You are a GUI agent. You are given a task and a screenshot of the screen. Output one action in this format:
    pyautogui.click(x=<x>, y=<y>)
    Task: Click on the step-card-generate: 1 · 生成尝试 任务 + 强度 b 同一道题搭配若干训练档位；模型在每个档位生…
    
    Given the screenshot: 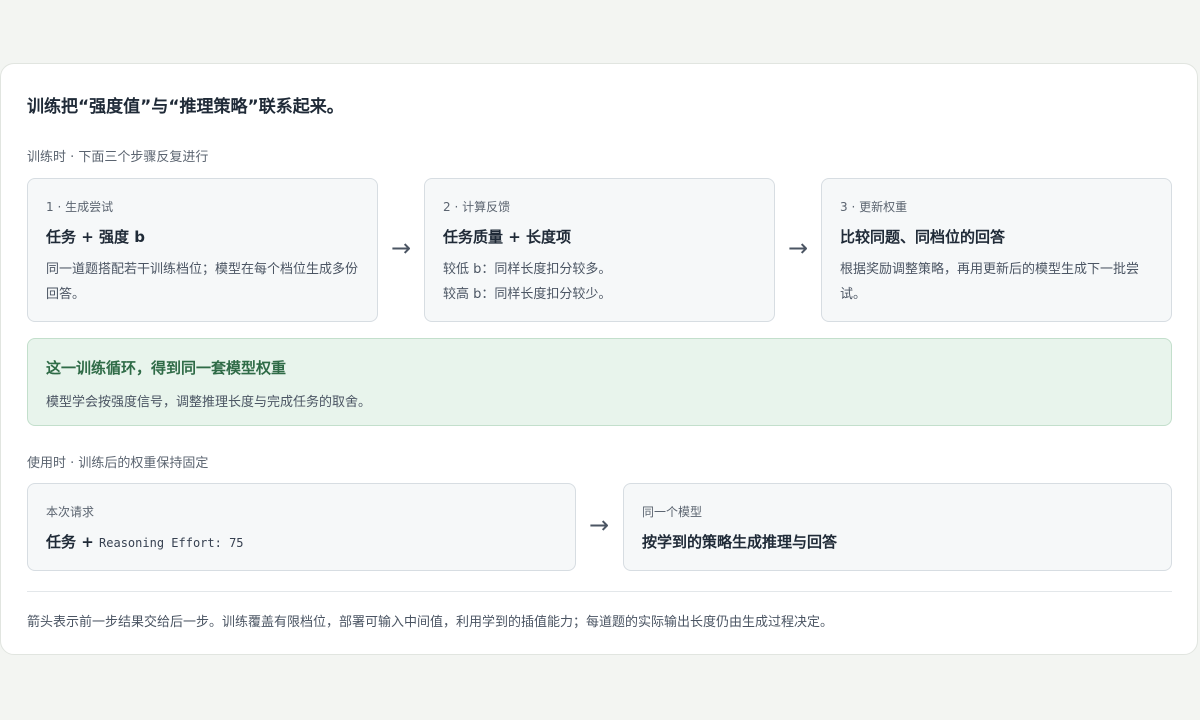 What is the action you would take?
    pyautogui.click(x=202, y=250)
    